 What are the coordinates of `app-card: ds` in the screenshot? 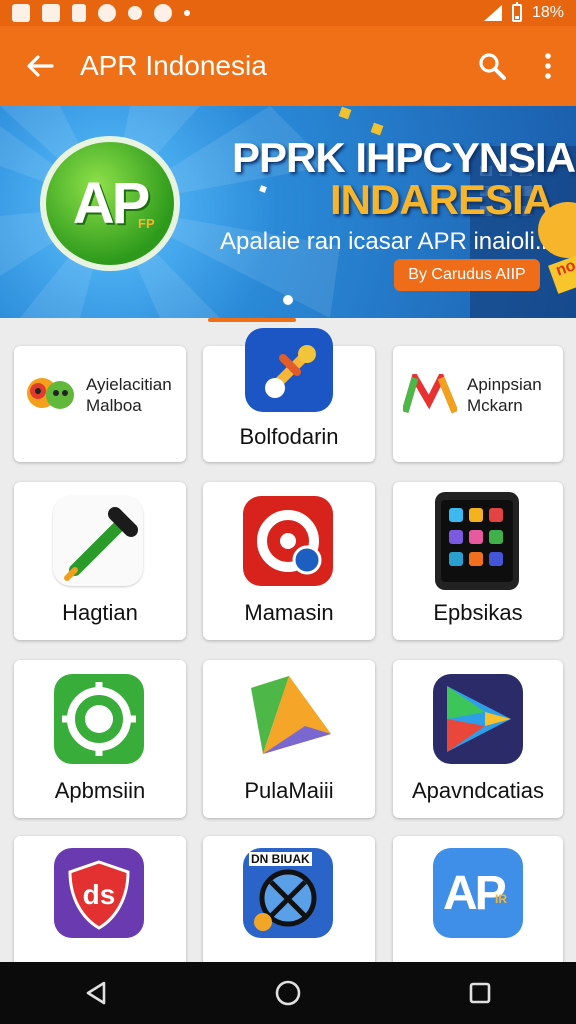 It's located at (100, 899).